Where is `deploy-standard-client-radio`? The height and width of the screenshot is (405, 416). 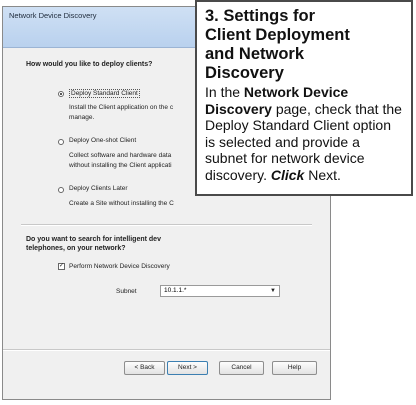 deploy-standard-client-radio is located at coordinates (61, 94).